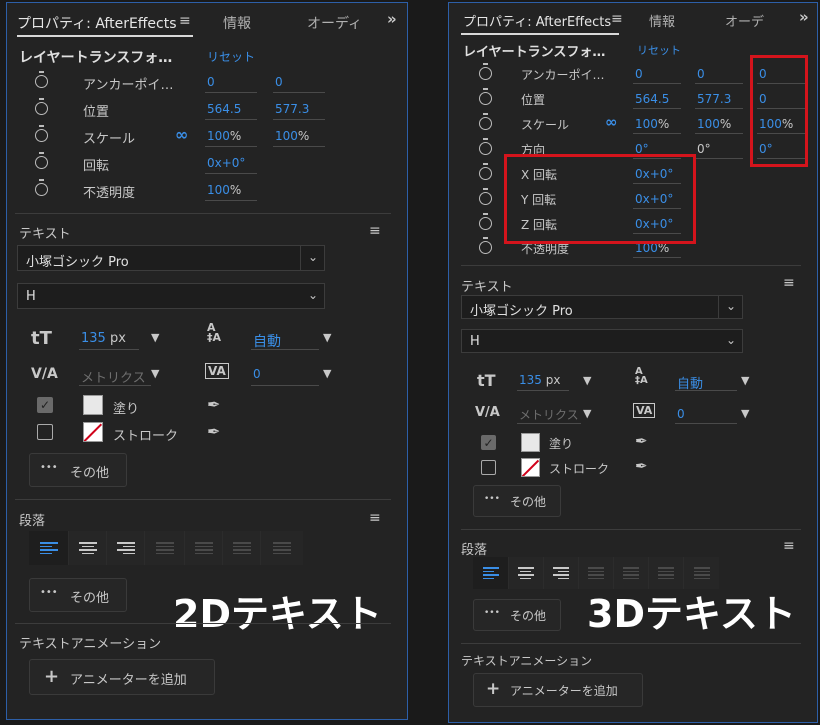  I want to click on align-center-icon, so click(526, 573).